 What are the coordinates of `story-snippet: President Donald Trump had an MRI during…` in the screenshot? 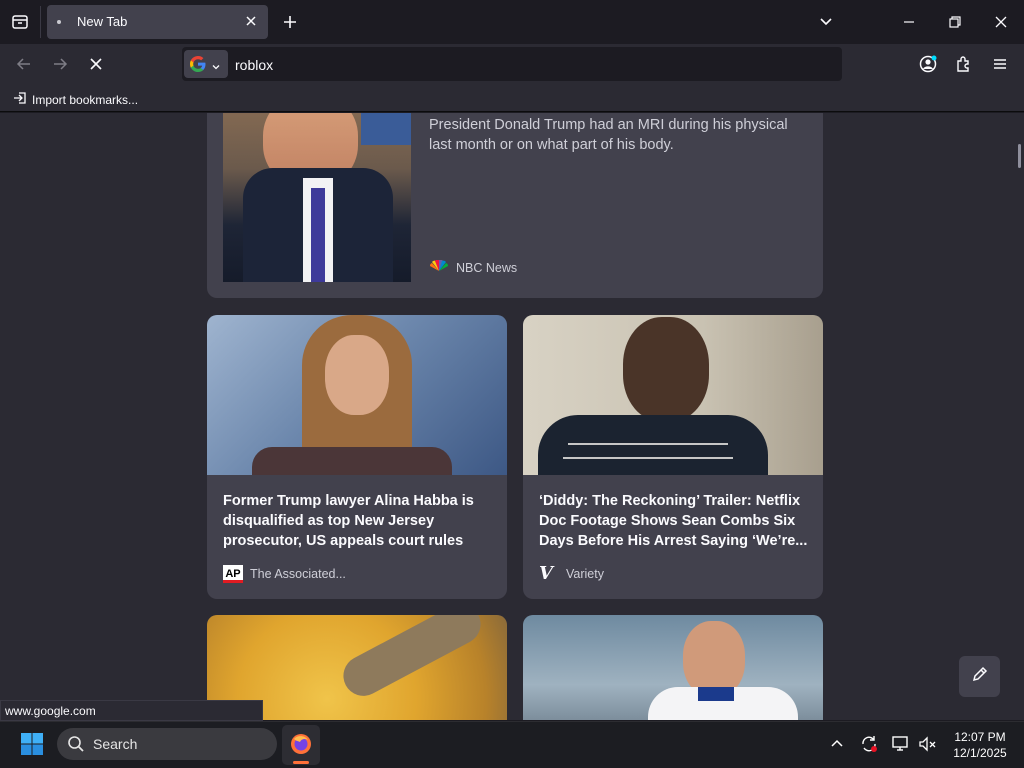 It's located at (619, 135).